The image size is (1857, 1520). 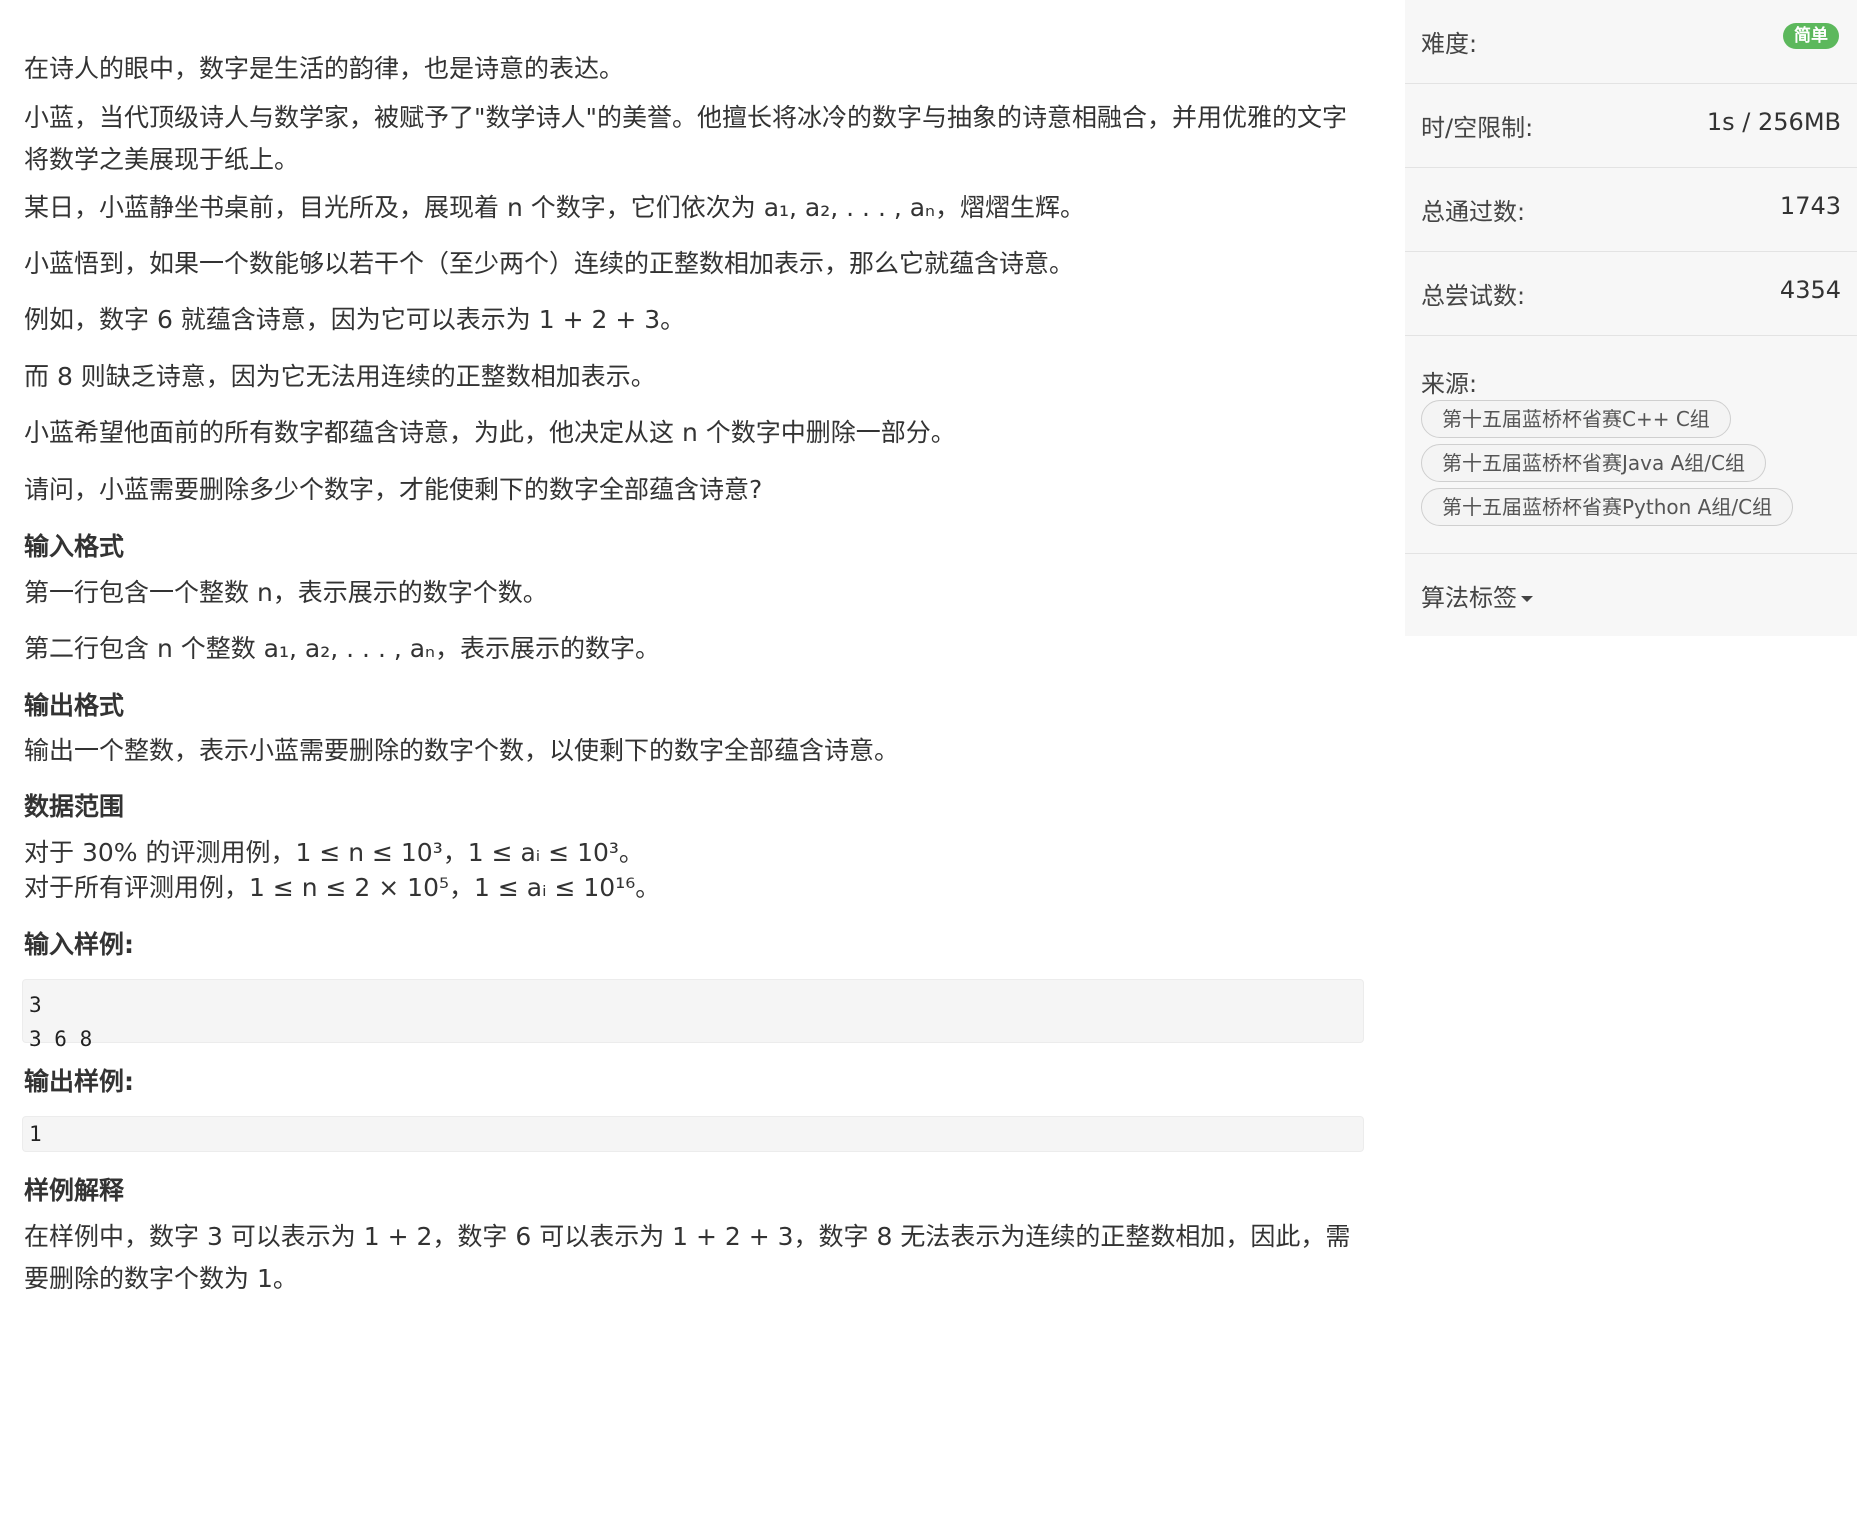 I want to click on tried-row: 总尝试数: 4354, so click(x=1631, y=294).